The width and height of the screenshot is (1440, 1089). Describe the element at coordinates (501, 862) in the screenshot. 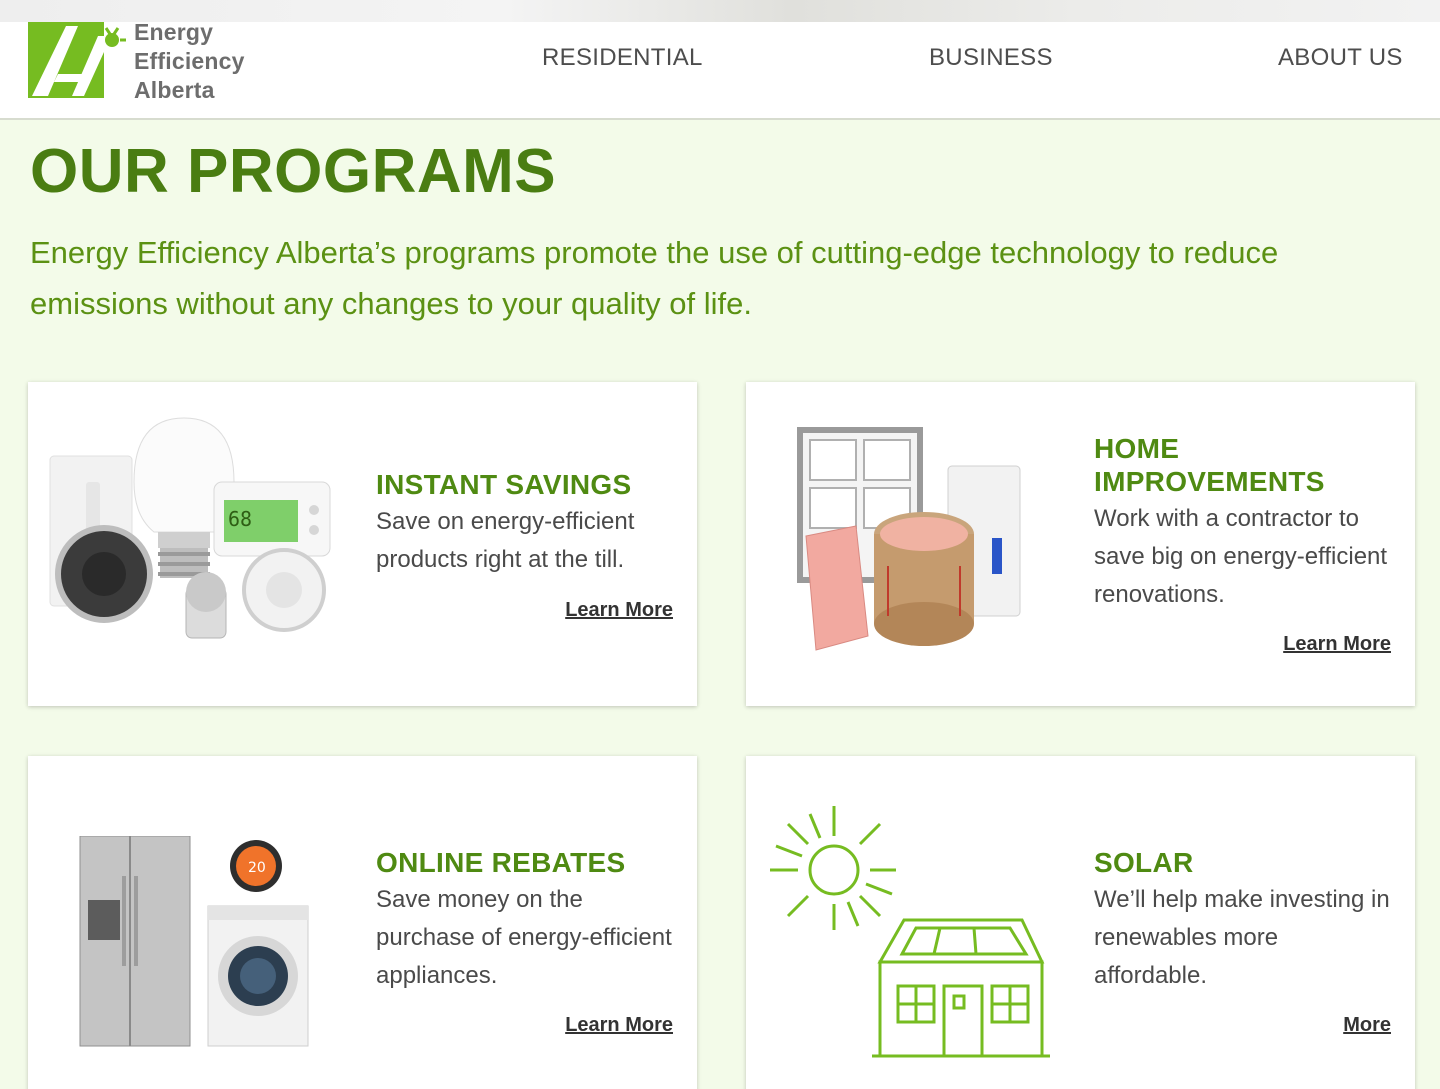

I see `program-title: ONLINE REBATES` at that location.